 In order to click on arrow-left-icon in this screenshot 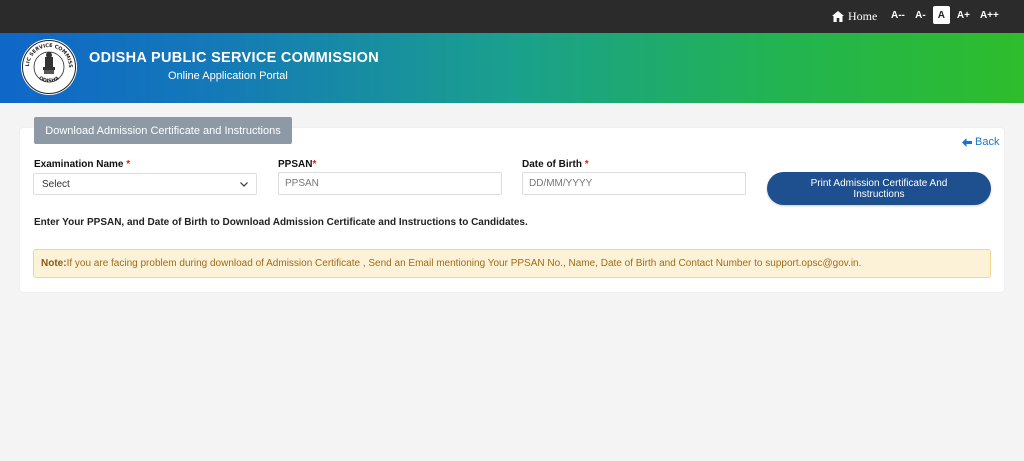, I will do `click(967, 142)`.